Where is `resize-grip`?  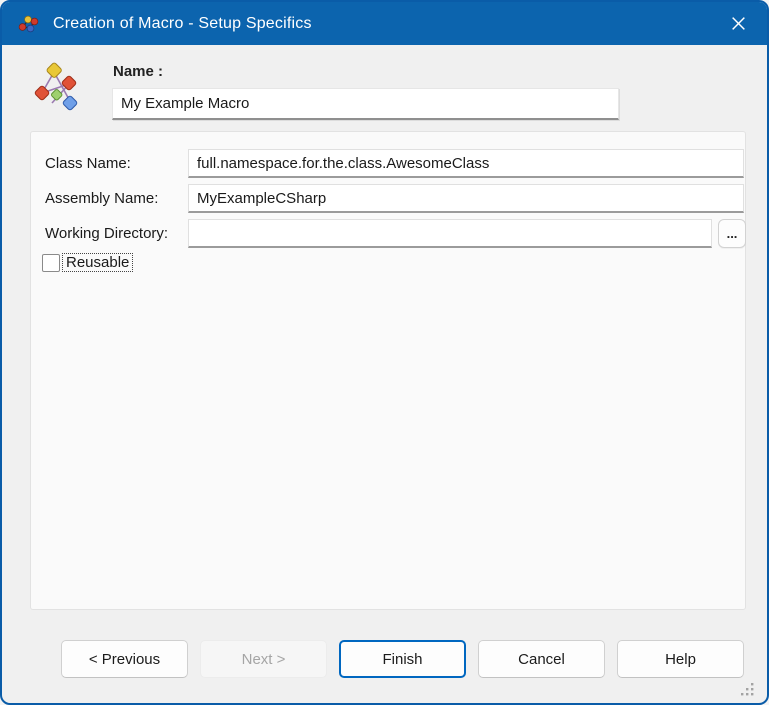
resize-grip is located at coordinates (747, 689).